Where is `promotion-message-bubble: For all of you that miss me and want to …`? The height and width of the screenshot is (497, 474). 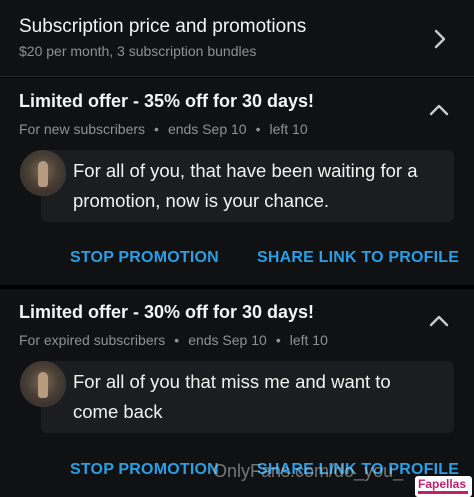 promotion-message-bubble: For all of you that miss me and want to … is located at coordinates (247, 397).